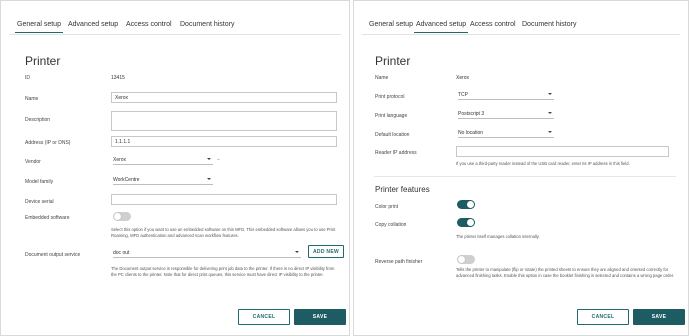 The width and height of the screenshot is (689, 336). Describe the element at coordinates (392, 135) in the screenshot. I see `location-label: Default location` at that location.